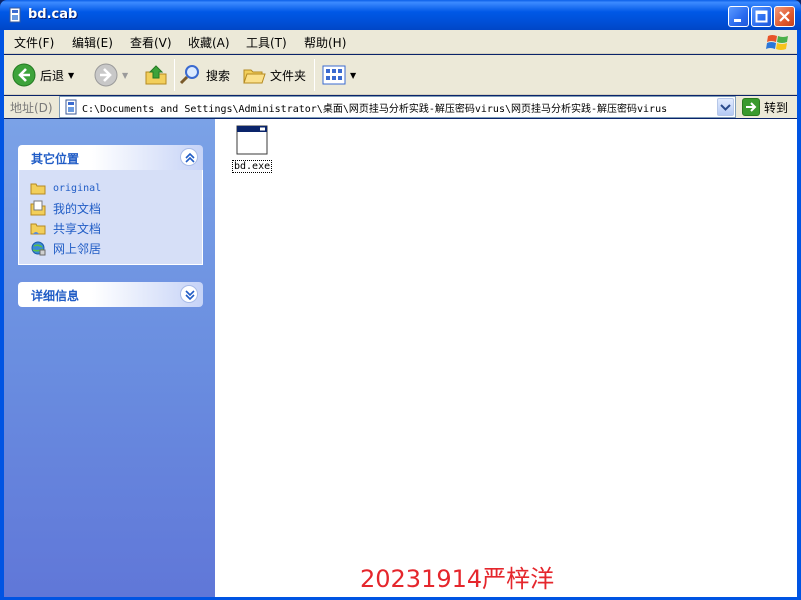 The width and height of the screenshot is (801, 600). I want to click on close-button, so click(784, 16).